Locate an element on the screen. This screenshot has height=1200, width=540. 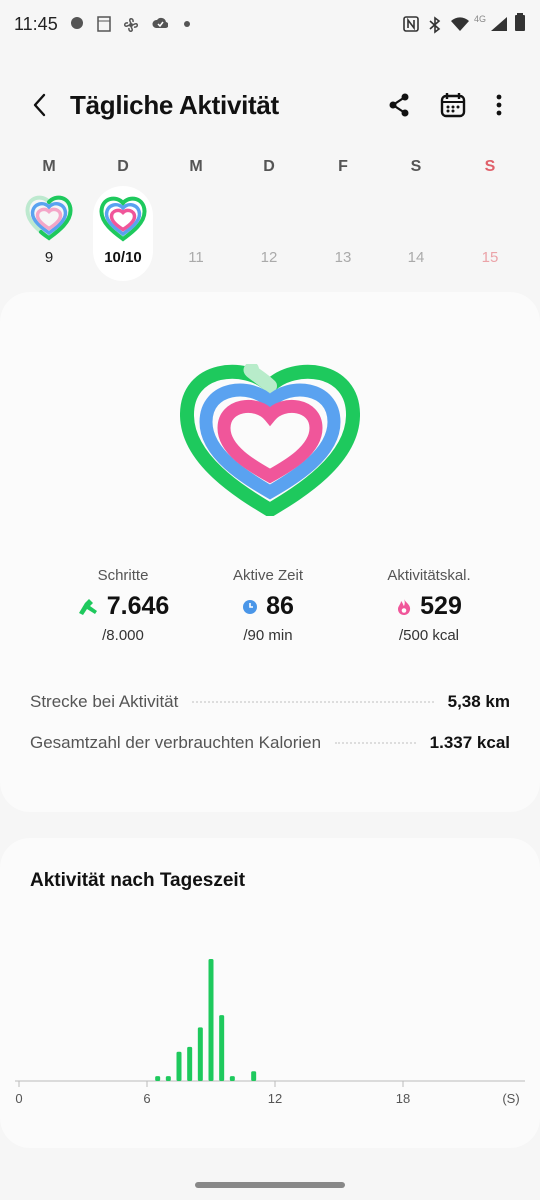
page-title: Tägliche Aktivität is located at coordinates (174, 105).